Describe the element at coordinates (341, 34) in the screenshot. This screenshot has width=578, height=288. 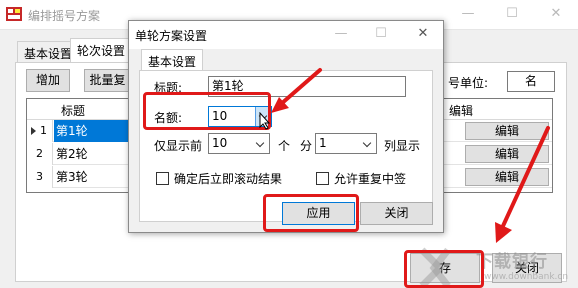
I see `dialog-minimize-button: —` at that location.